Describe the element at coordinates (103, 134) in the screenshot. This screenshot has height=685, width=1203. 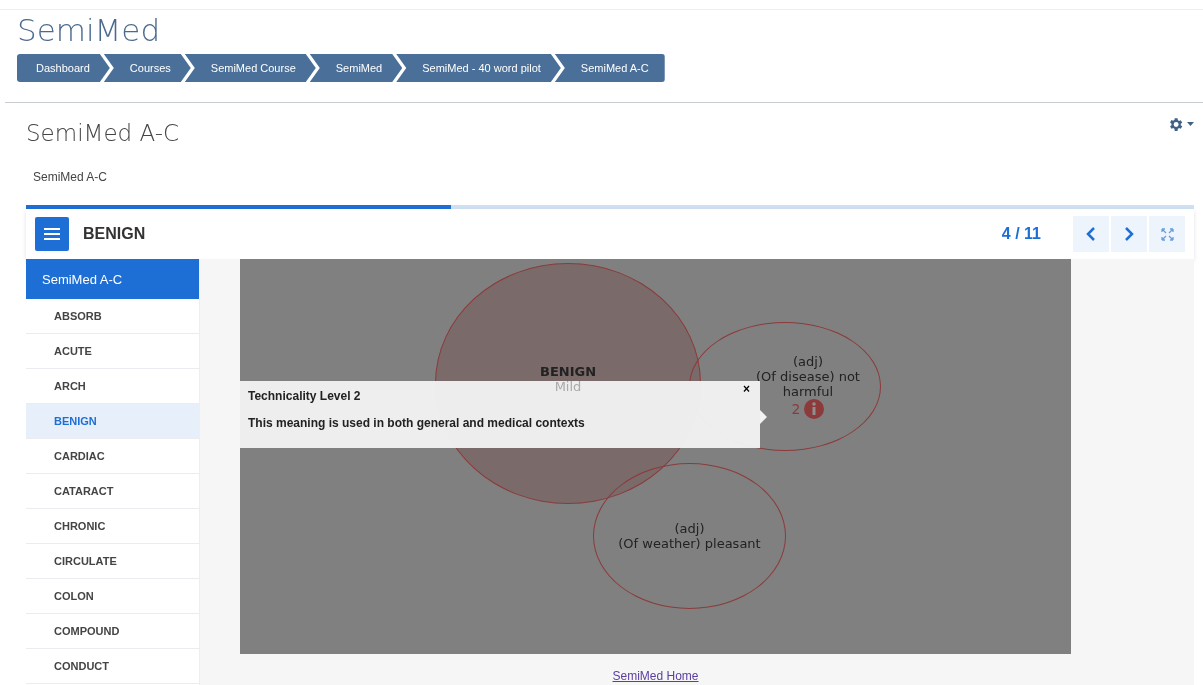
I see `page-title: SemiMed A-C` at that location.